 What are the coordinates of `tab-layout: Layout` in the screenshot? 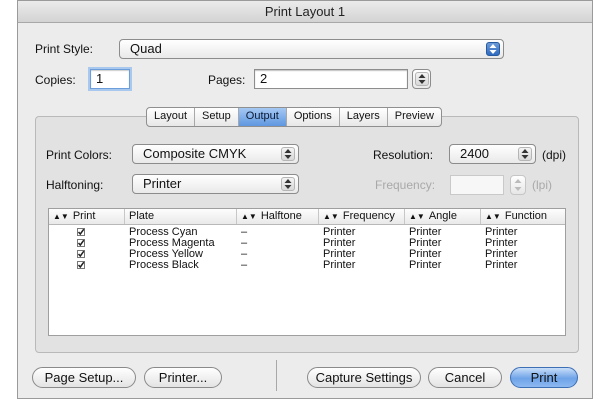 It's located at (171, 117).